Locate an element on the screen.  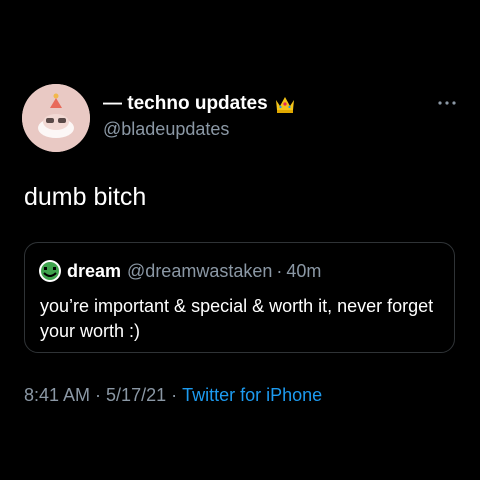
tweet-metadata: 8:41 AM · 5/17/21 · Twitter for iPhone is located at coordinates (173, 395).